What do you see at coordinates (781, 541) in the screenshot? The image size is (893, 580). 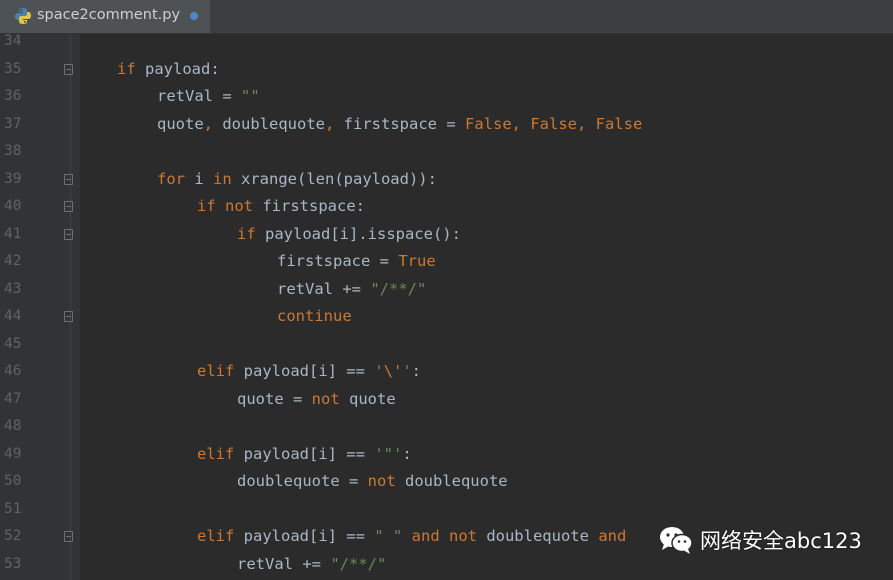 I see `watermark-text: 网络安全abc123` at bounding box center [781, 541].